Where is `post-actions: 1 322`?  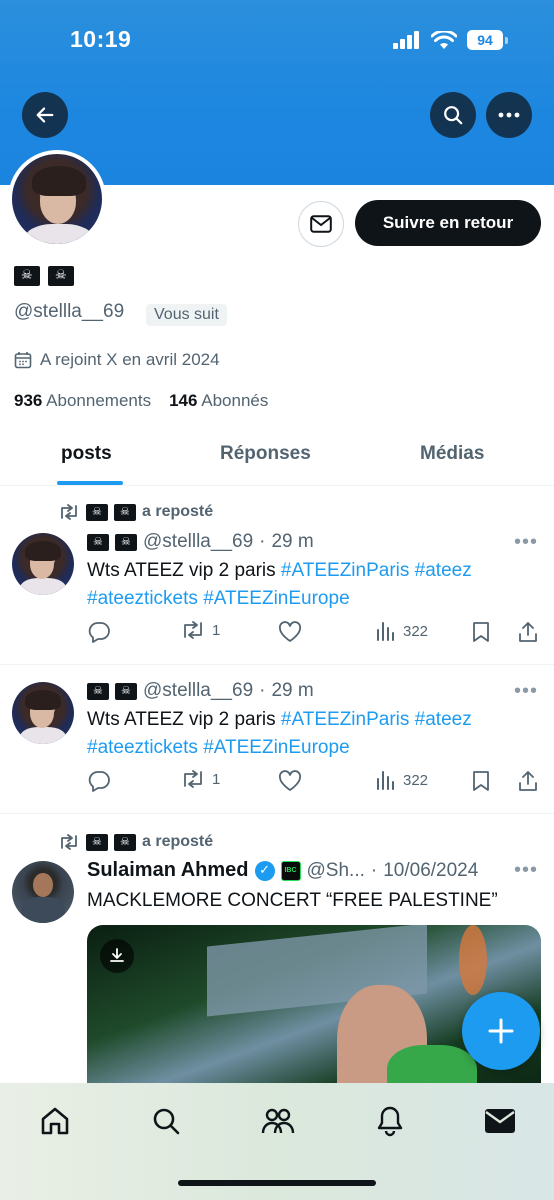
post-actions: 1 322 is located at coordinates (314, 634).